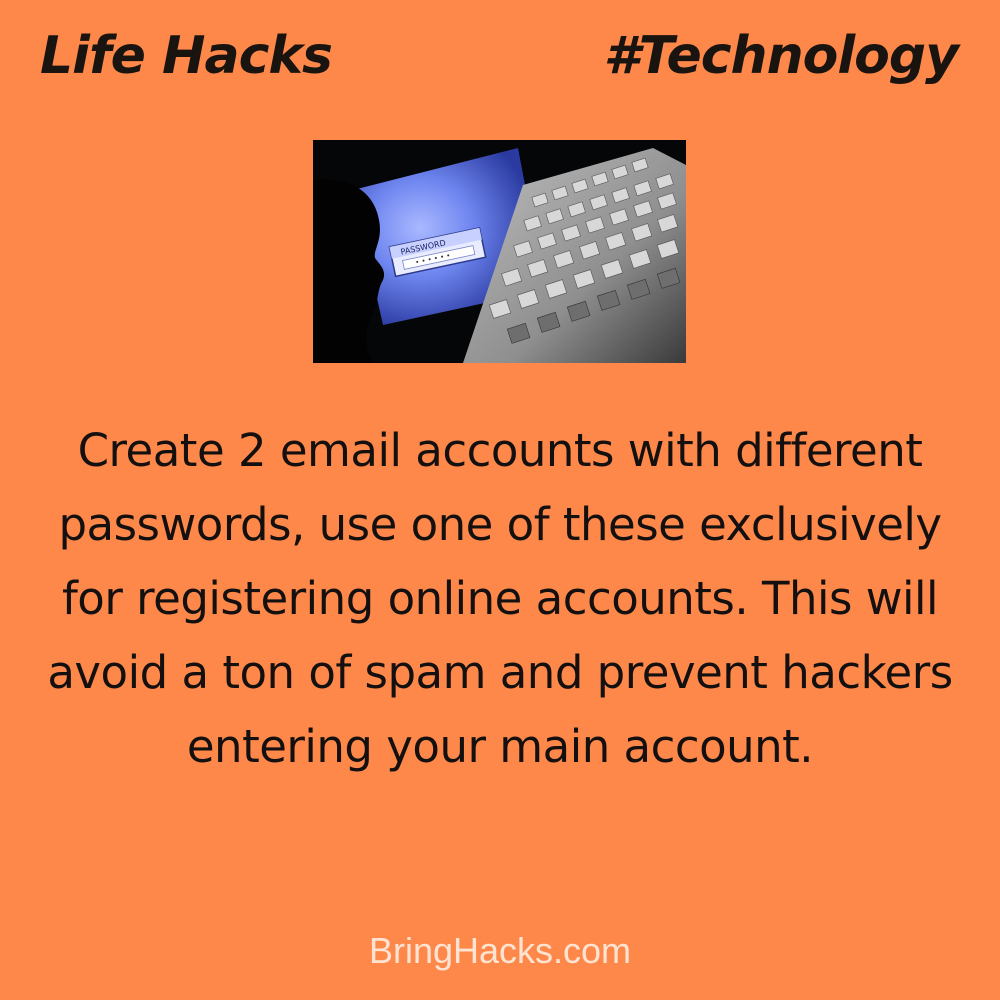 The width and height of the screenshot is (1000, 1000). Describe the element at coordinates (500, 950) in the screenshot. I see `site-credit: BringHacks.com` at that location.